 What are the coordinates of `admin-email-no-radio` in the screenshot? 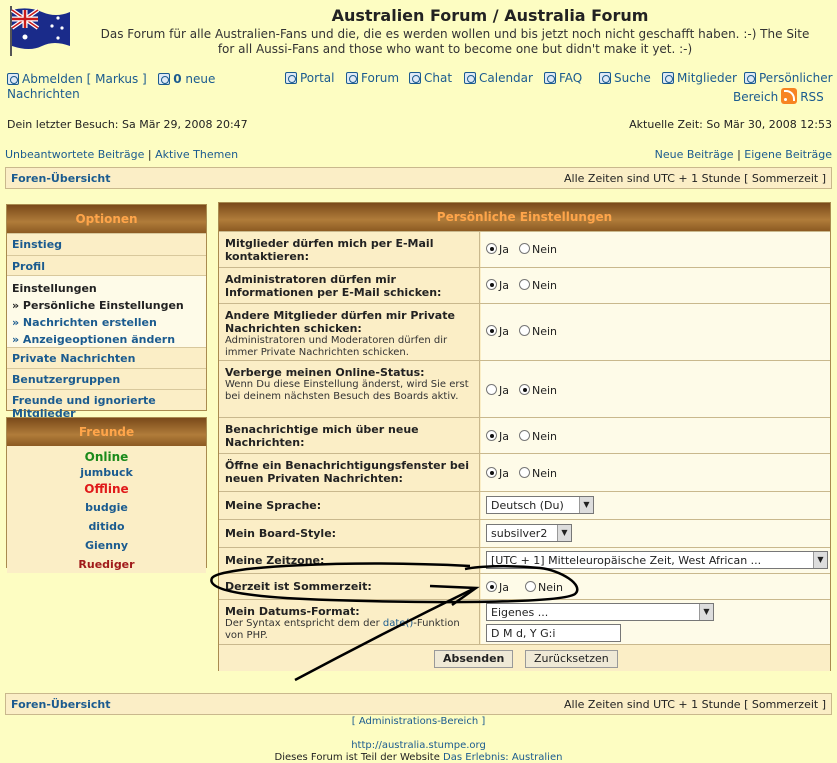 It's located at (524, 284).